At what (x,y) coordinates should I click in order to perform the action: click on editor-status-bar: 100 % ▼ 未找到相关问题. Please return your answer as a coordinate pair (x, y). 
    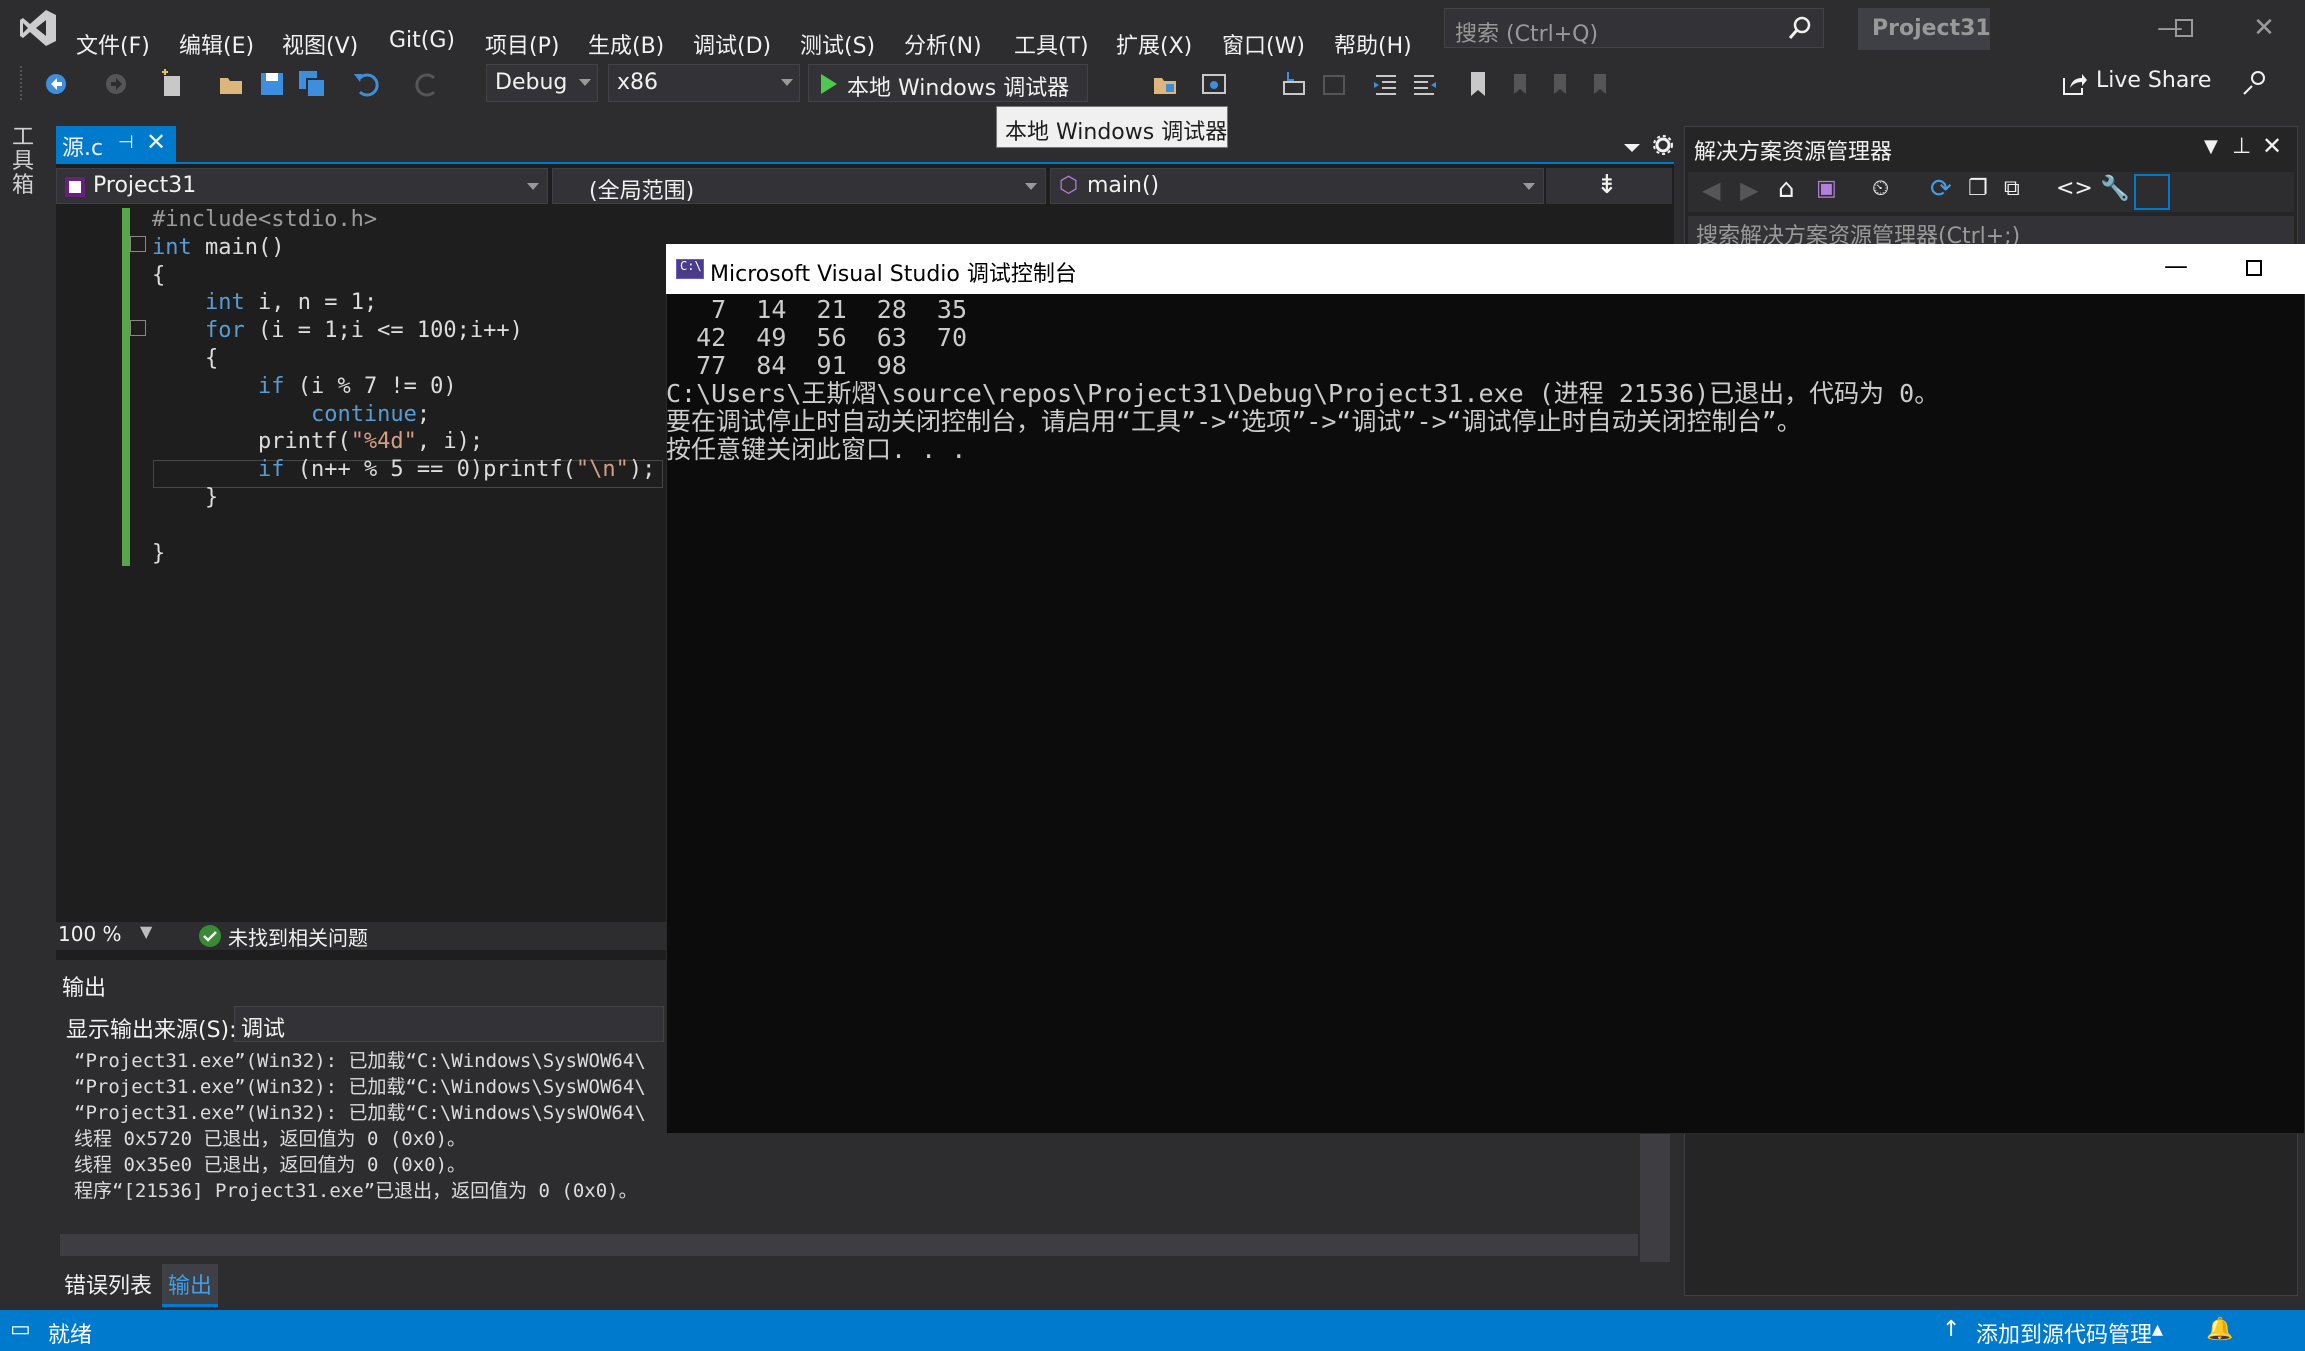
    Looking at the image, I should click on (361, 936).